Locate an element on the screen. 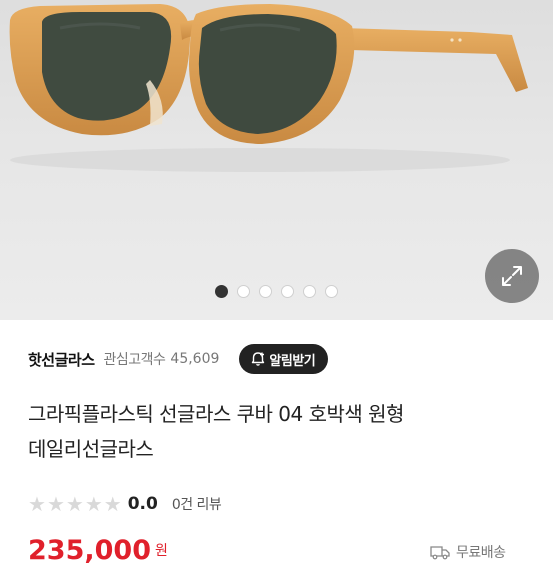 The image size is (553, 566). favorites-count: 45,609 is located at coordinates (195, 359).